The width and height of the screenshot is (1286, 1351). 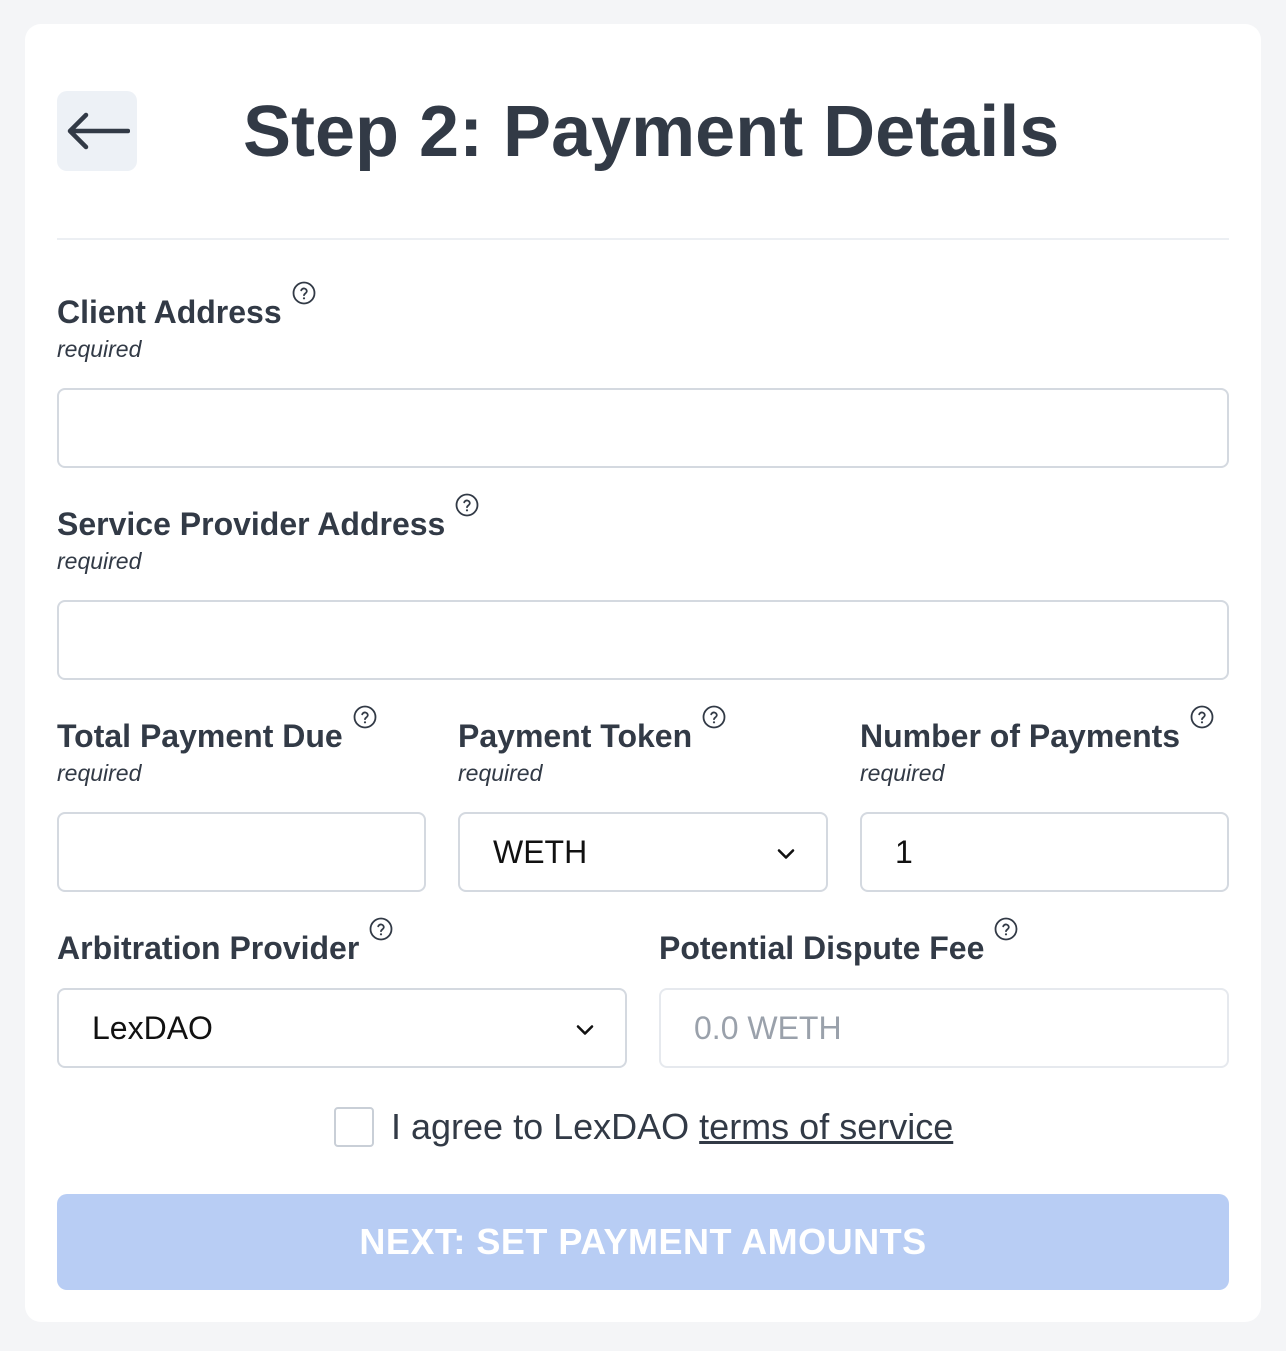 I want to click on divider, so click(x=643, y=239).